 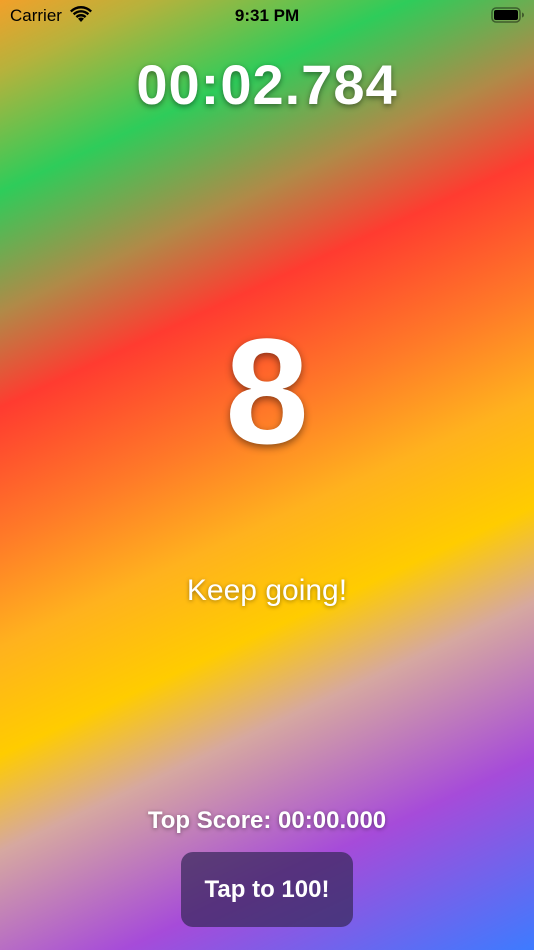 I want to click on status-message: Keep going!, so click(x=267, y=590).